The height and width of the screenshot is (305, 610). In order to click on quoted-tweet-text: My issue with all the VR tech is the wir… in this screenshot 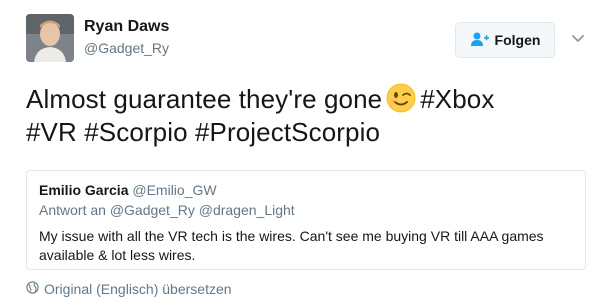, I will do `click(291, 245)`.